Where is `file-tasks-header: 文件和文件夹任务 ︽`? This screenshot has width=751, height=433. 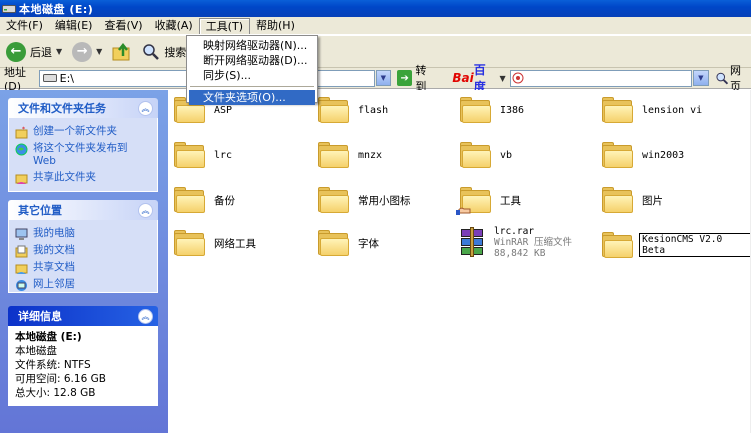
file-tasks-header: 文件和文件夹任务 ︽ is located at coordinates (83, 108).